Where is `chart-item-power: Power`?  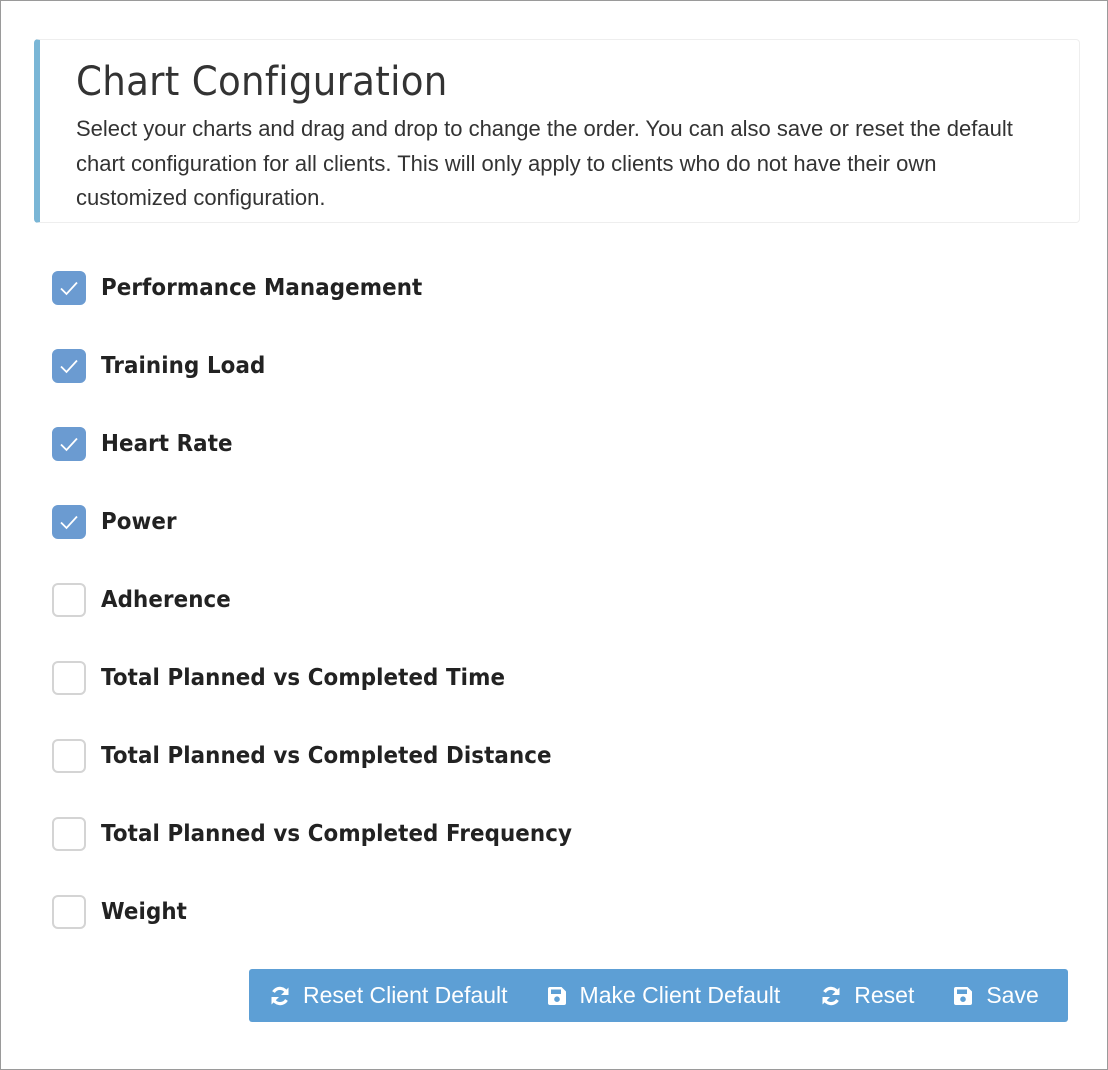 chart-item-power: Power is located at coordinates (330, 544).